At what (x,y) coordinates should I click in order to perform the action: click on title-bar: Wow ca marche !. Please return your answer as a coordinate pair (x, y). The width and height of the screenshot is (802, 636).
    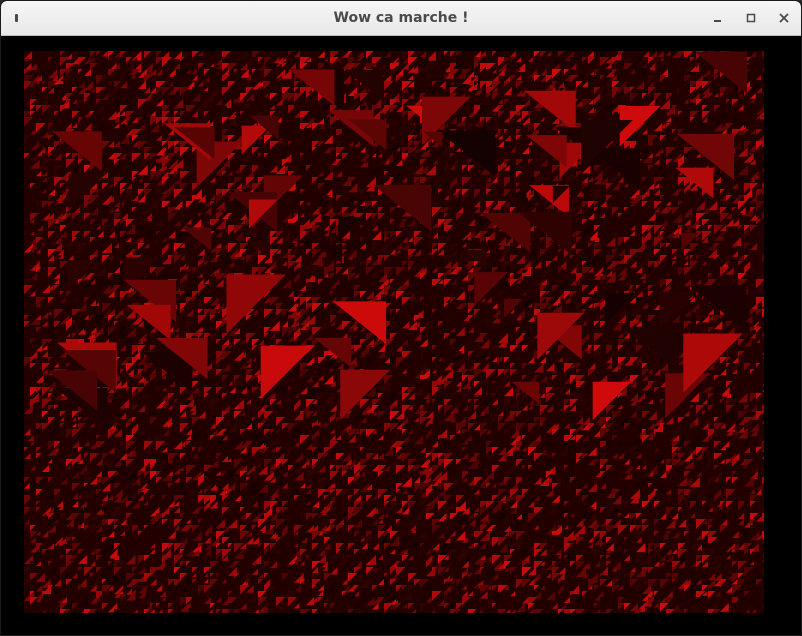
    Looking at the image, I should click on (401, 18).